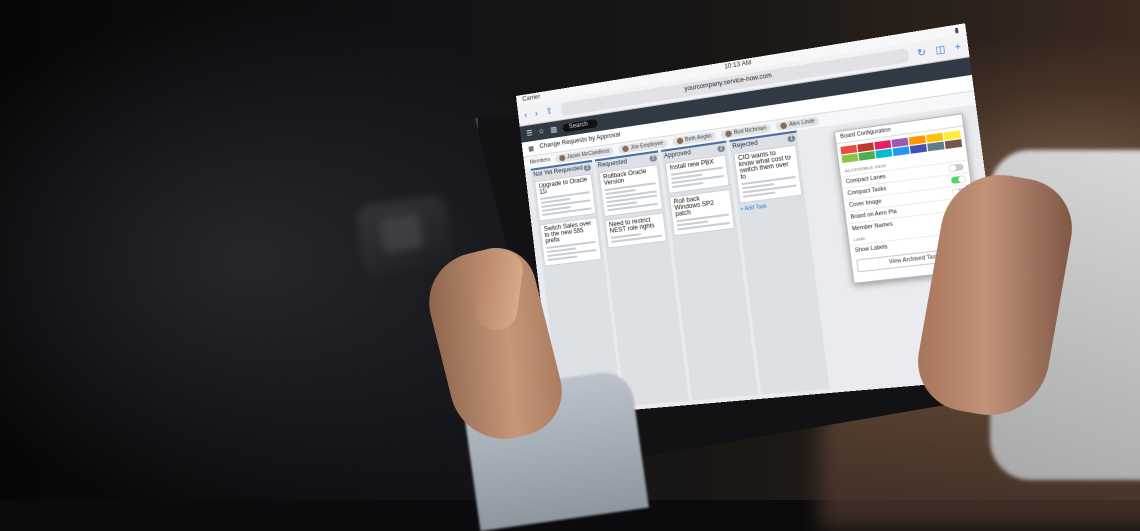  What do you see at coordinates (697, 174) in the screenshot?
I see `task-card: Install new PBX` at bounding box center [697, 174].